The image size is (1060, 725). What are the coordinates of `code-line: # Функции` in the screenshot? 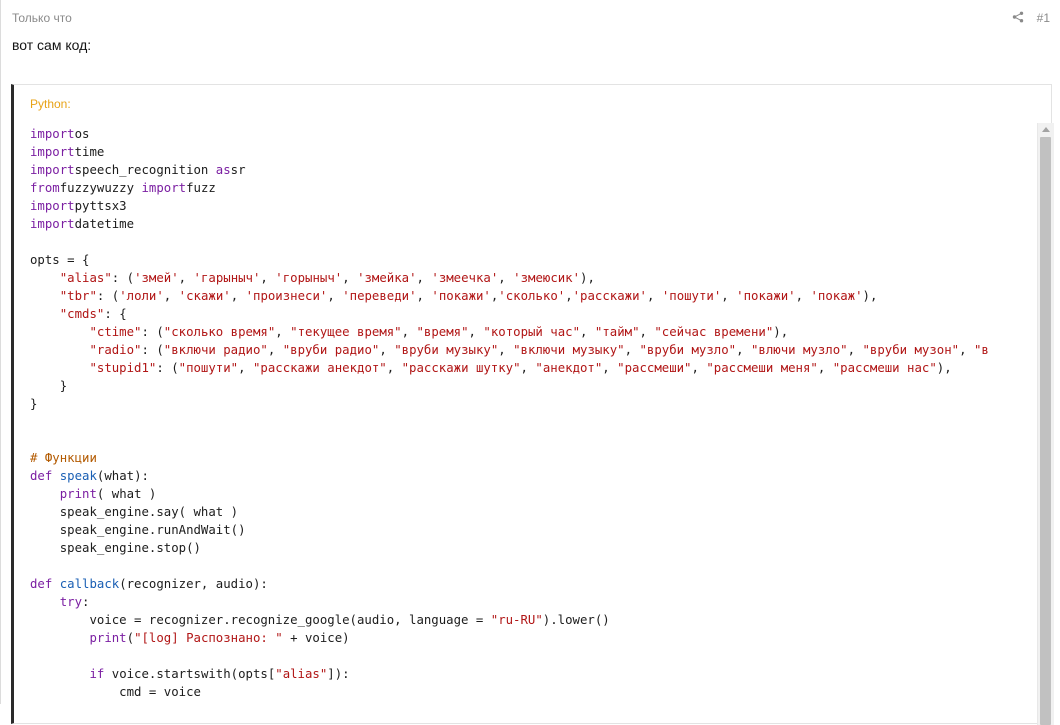 It's located at (63, 458).